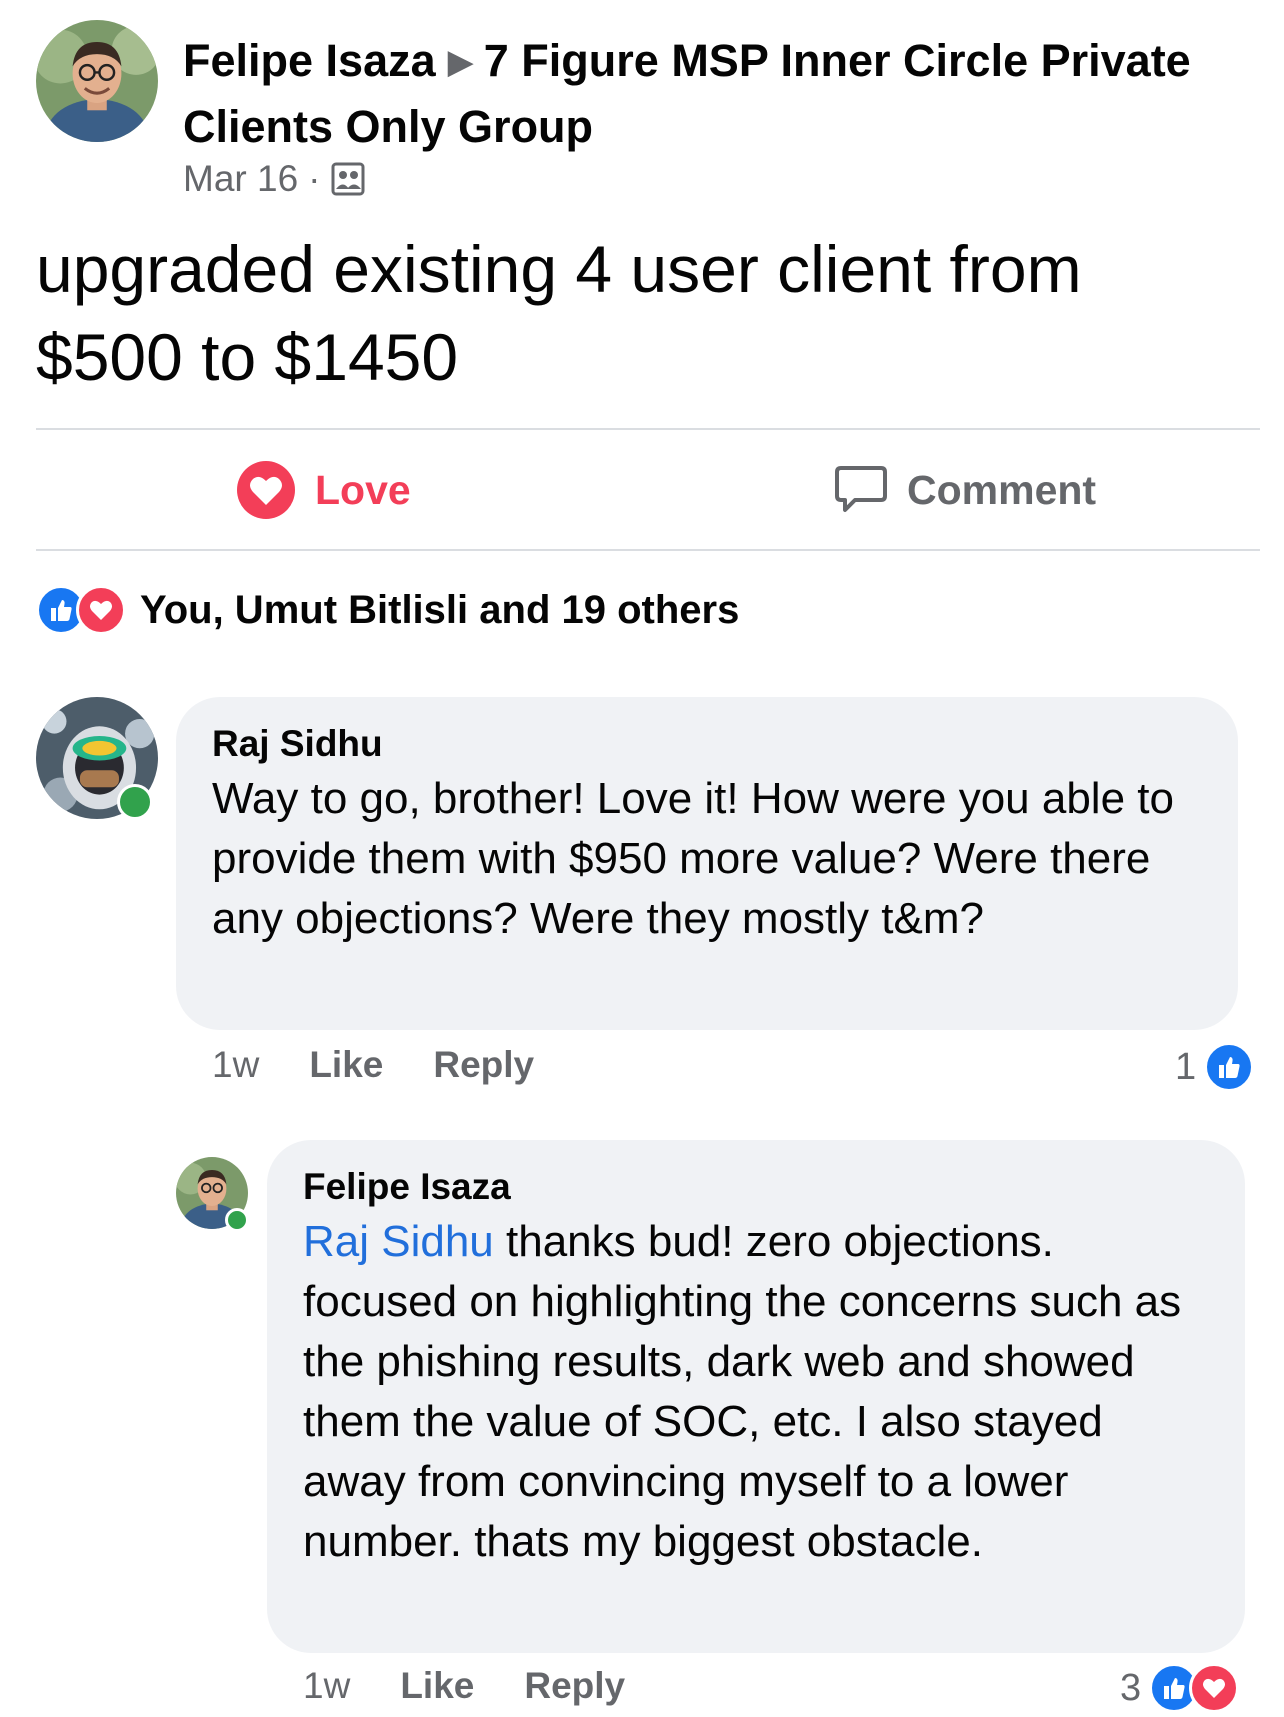 The image size is (1284, 1717). What do you see at coordinates (861, 489) in the screenshot?
I see `comment-icon` at bounding box center [861, 489].